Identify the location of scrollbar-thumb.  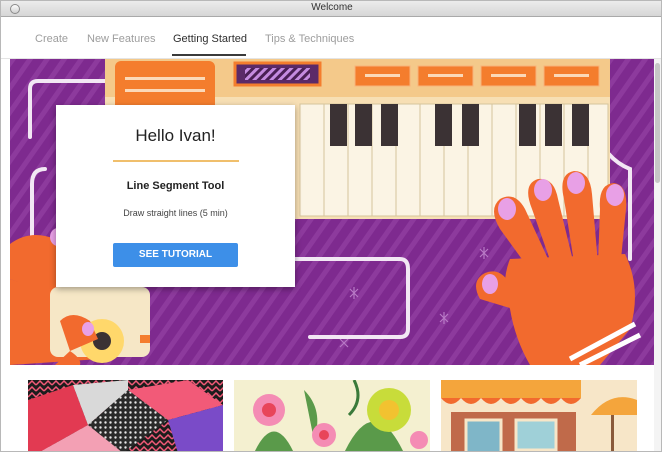
(657, 123).